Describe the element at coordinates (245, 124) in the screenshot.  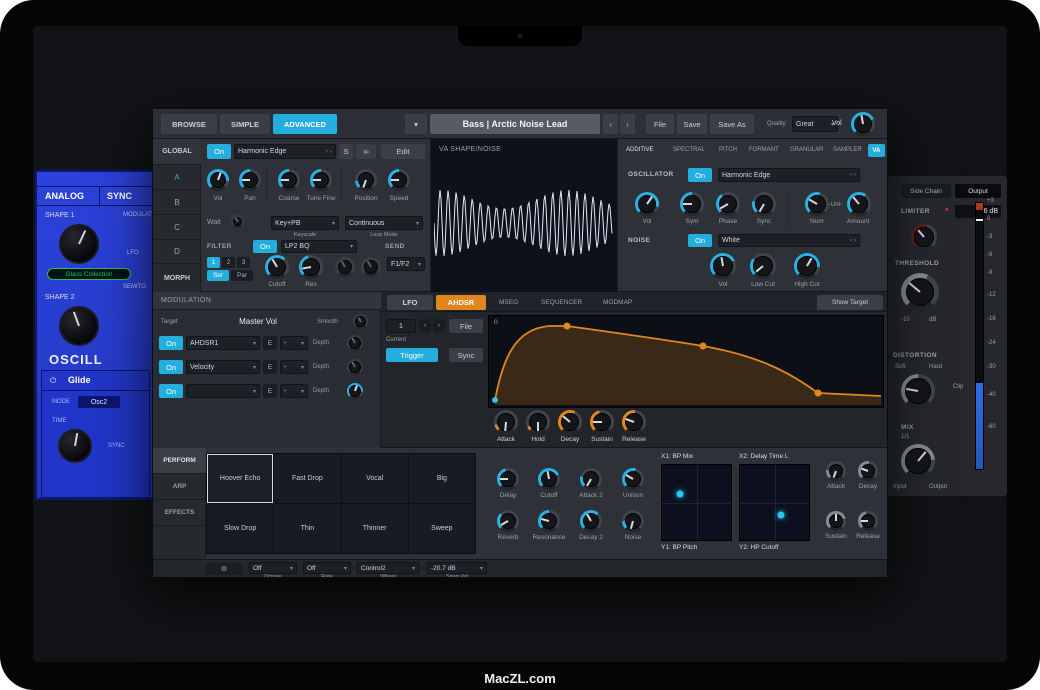
I see `simple-button: SIMPLE` at that location.